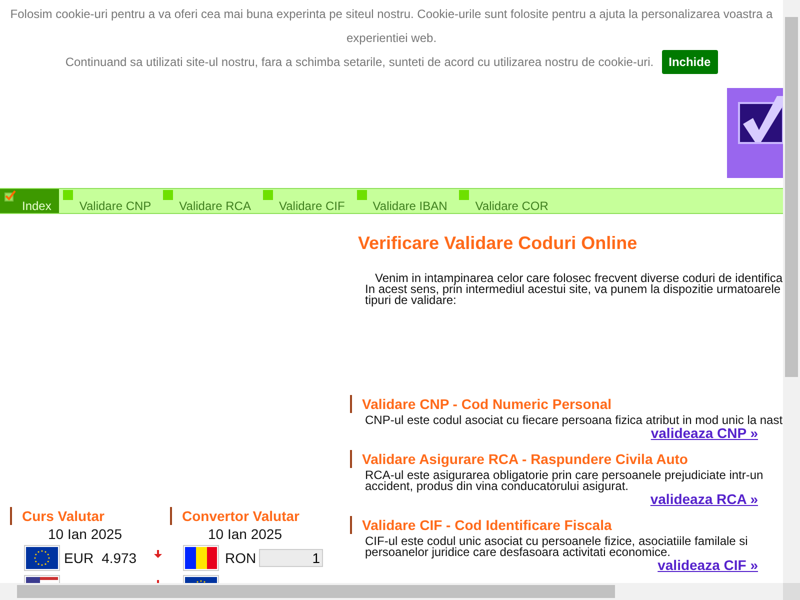  I want to click on cookie-notice: Folosim cookie-uri pentru a va oferi cea mai buna experinta pe siteul nostru. Cookie-urile sunt folosite pentru a ajuta la personalizarea voastra a experientiei web., so click(391, 26).